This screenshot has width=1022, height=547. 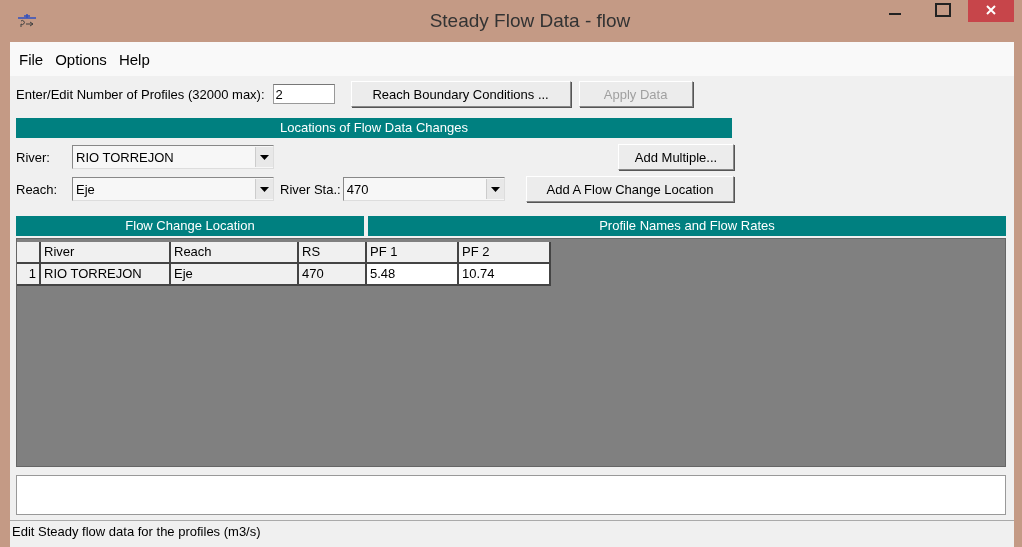 I want to click on river-label: River:, so click(x=33, y=157).